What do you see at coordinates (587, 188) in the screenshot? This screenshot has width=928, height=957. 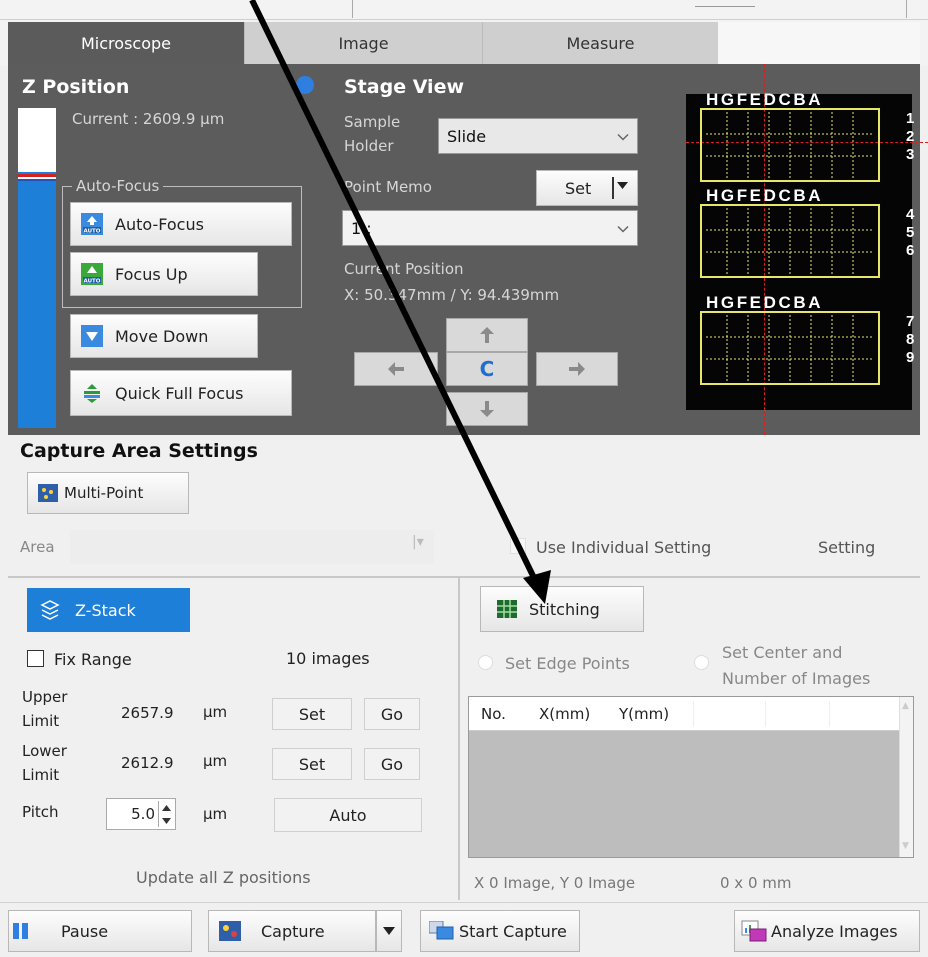 I see `point-memo-set-button: Set` at bounding box center [587, 188].